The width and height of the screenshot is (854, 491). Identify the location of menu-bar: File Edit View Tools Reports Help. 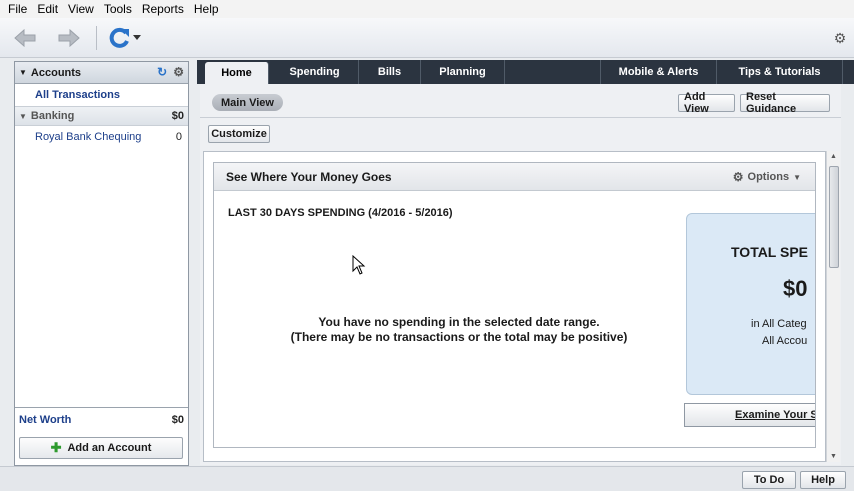
(427, 9).